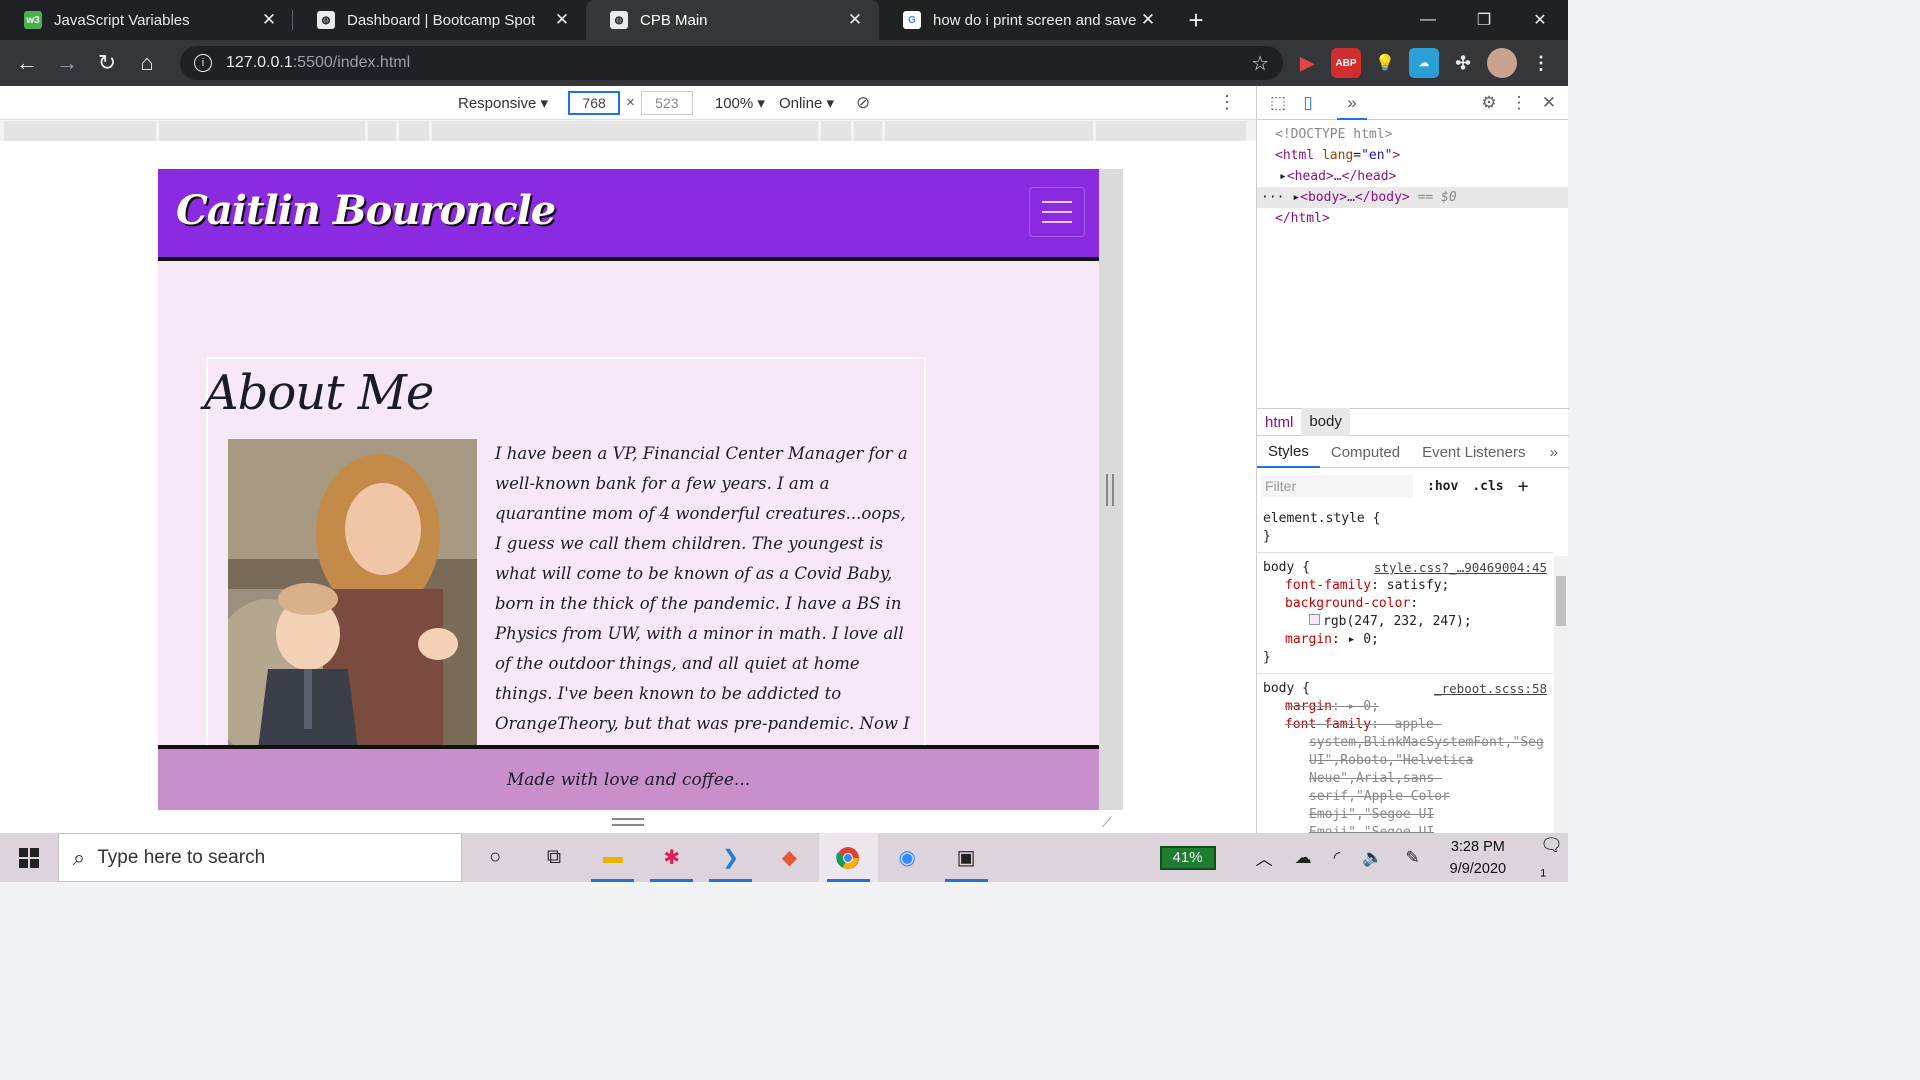 This screenshot has width=1920, height=1080. What do you see at coordinates (628, 822) in the screenshot?
I see `bottom-resize-handle` at bounding box center [628, 822].